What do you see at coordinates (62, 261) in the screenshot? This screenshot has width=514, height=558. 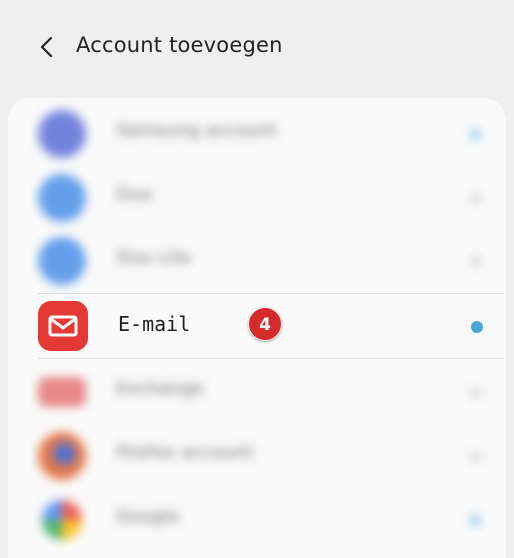 I see `duo-lite-icon` at bounding box center [62, 261].